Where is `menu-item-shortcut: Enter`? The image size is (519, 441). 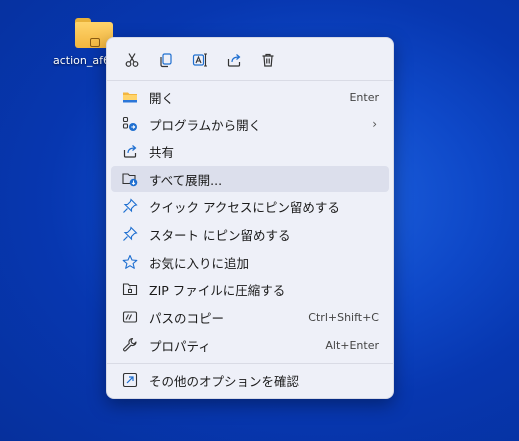
menu-item-shortcut: Enter is located at coordinates (364, 97).